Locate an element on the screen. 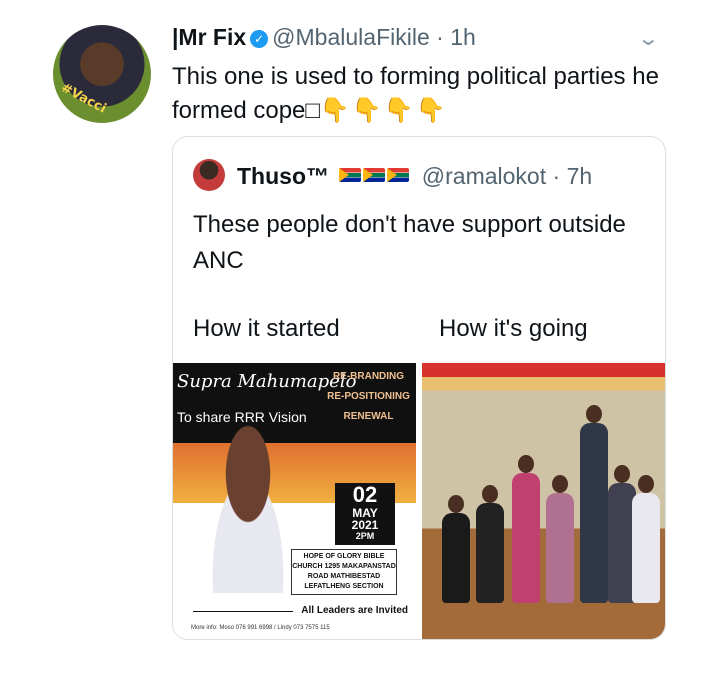 This screenshot has width=720, height=676. poster-leaders-invited: All Leaders are Invited is located at coordinates (354, 610).